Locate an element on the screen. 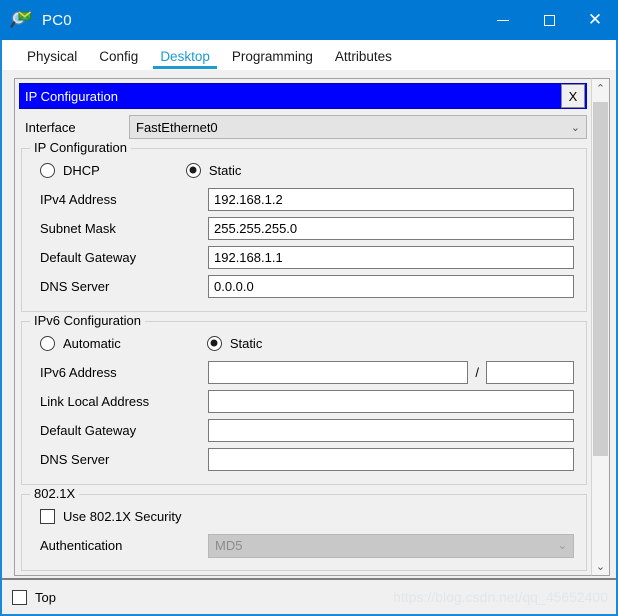  ipv6-group-title: IPv6 Configuration is located at coordinates (87, 320).